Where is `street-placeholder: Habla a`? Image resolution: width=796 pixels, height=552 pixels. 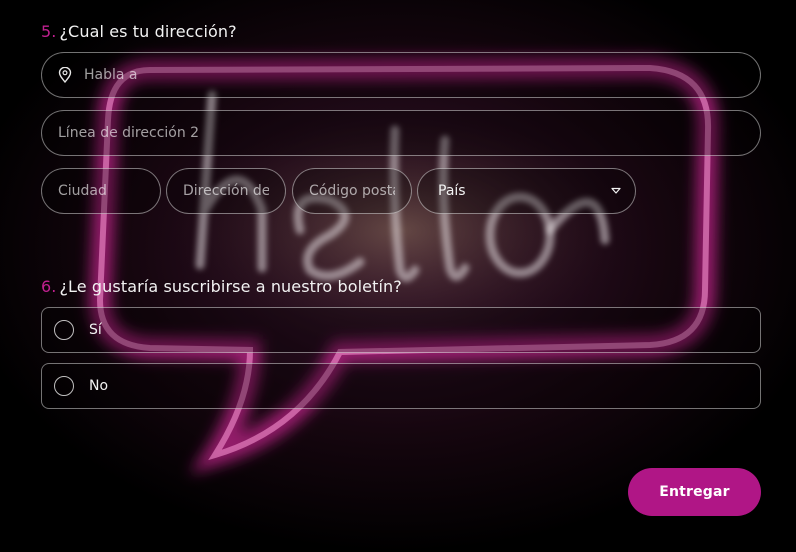
street-placeholder: Habla a is located at coordinates (111, 75).